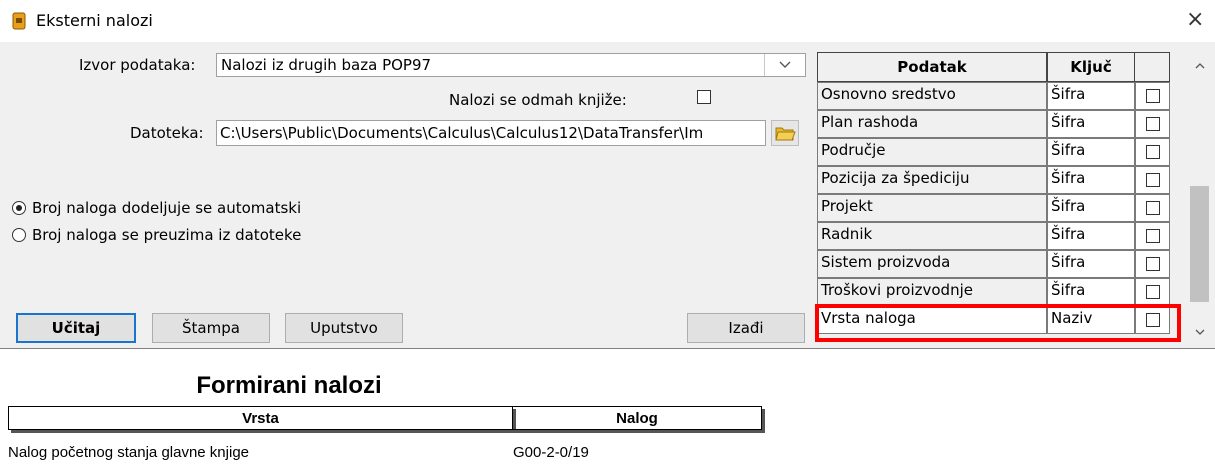 This screenshot has height=471, width=1215. Describe the element at coordinates (137, 65) in the screenshot. I see `source-label: Izvor podataka:` at that location.